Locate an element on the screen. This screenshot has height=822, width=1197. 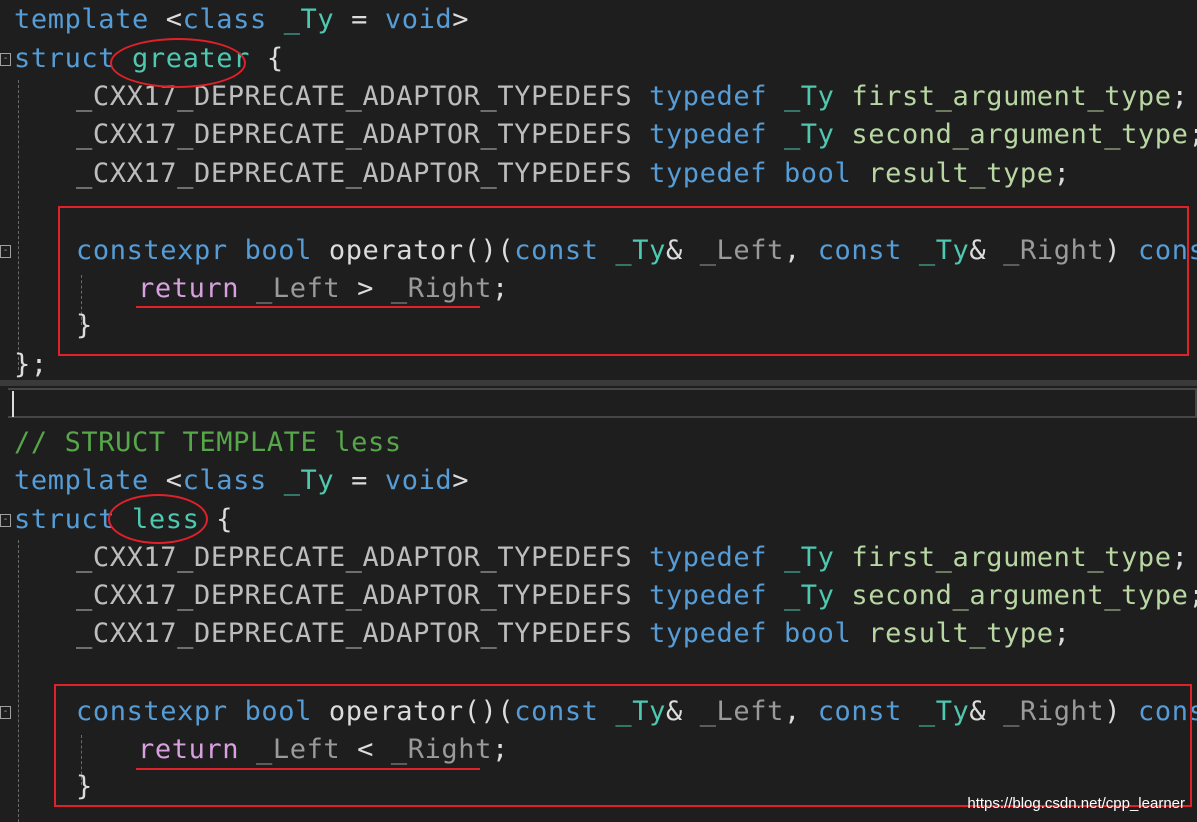
code-line-template-less: template <class _Ty = void> is located at coordinates (241, 481).